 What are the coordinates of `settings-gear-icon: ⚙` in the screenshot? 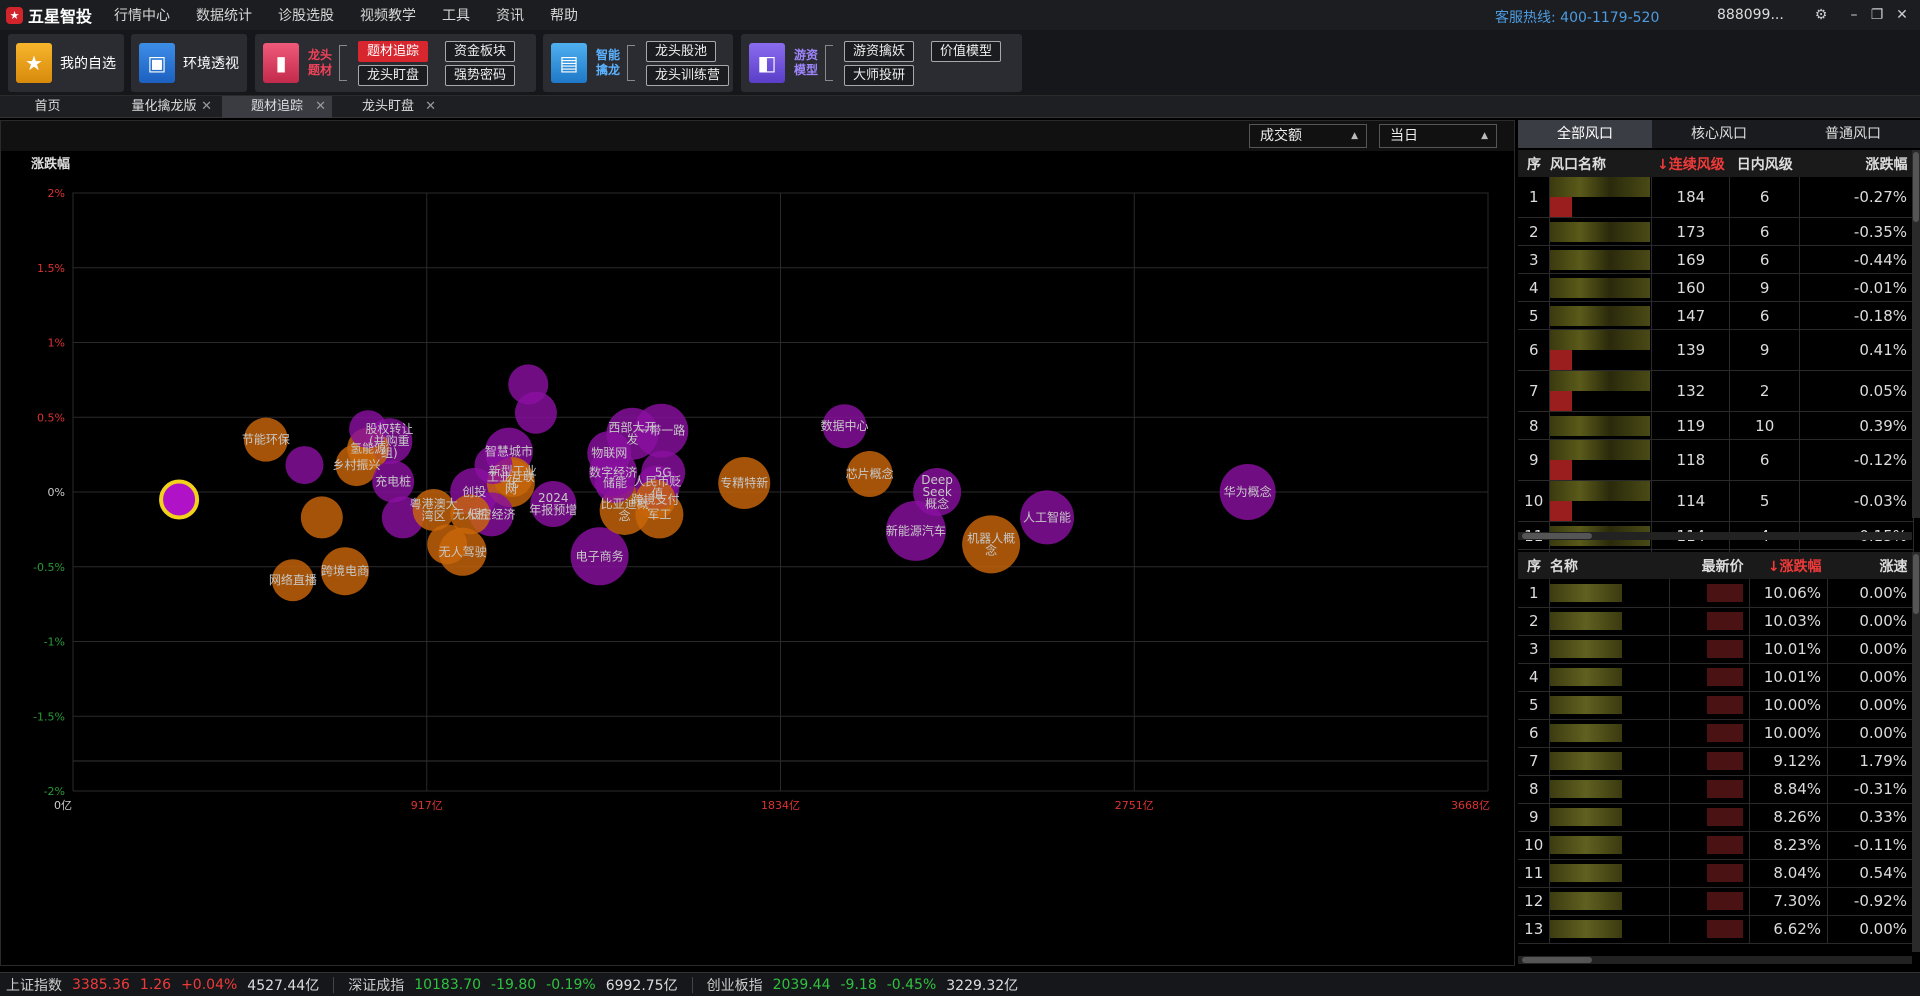 It's located at (1821, 15).